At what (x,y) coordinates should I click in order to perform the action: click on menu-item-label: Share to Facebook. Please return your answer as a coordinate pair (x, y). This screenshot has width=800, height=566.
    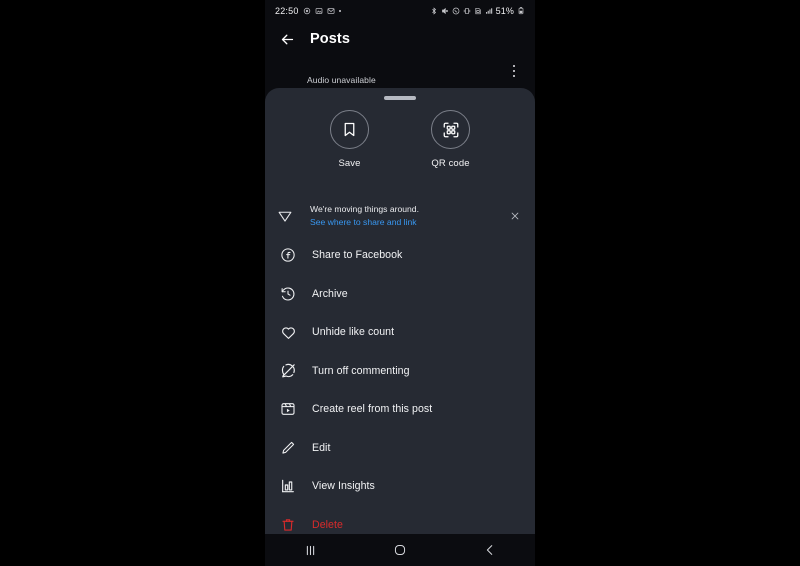
    Looking at the image, I should click on (357, 255).